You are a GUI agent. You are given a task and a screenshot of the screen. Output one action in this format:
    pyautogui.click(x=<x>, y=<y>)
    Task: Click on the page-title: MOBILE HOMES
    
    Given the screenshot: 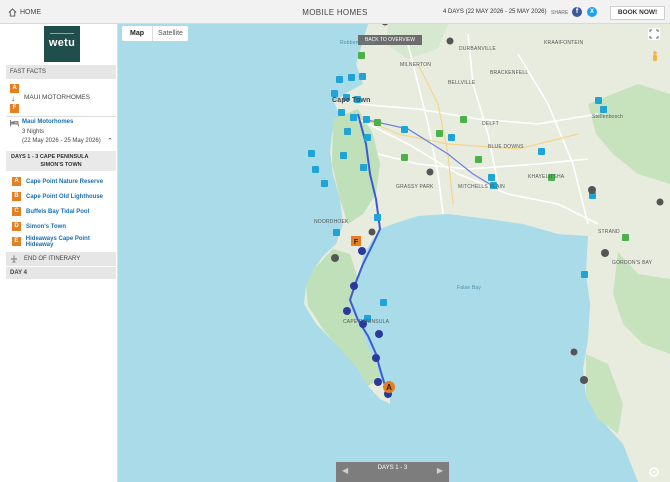 What is the action you would take?
    pyautogui.click(x=335, y=12)
    